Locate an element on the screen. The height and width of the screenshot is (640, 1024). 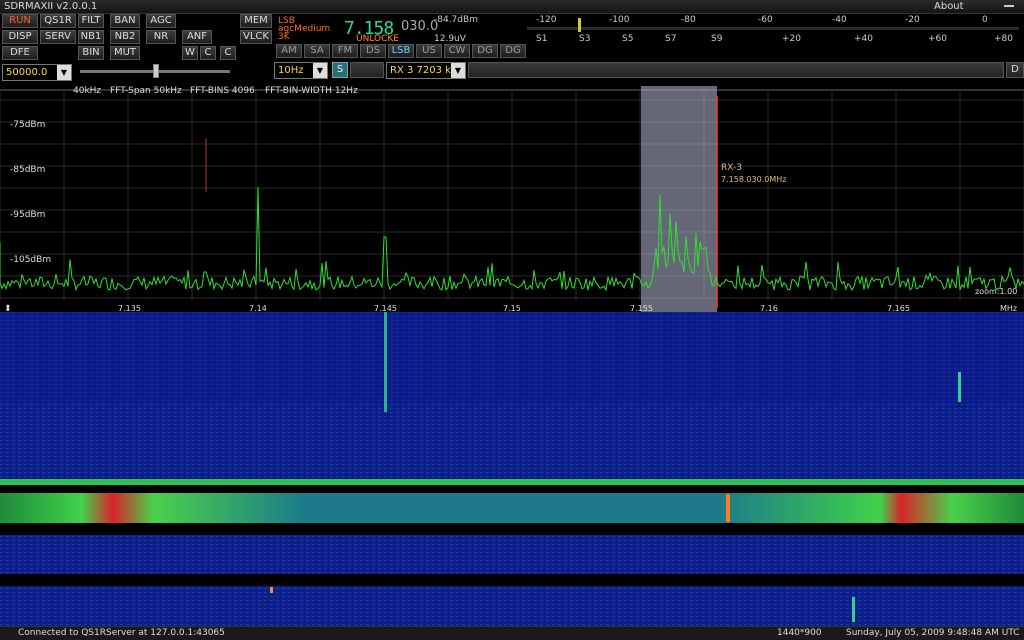
mode-cw-button: CW is located at coordinates (457, 51).